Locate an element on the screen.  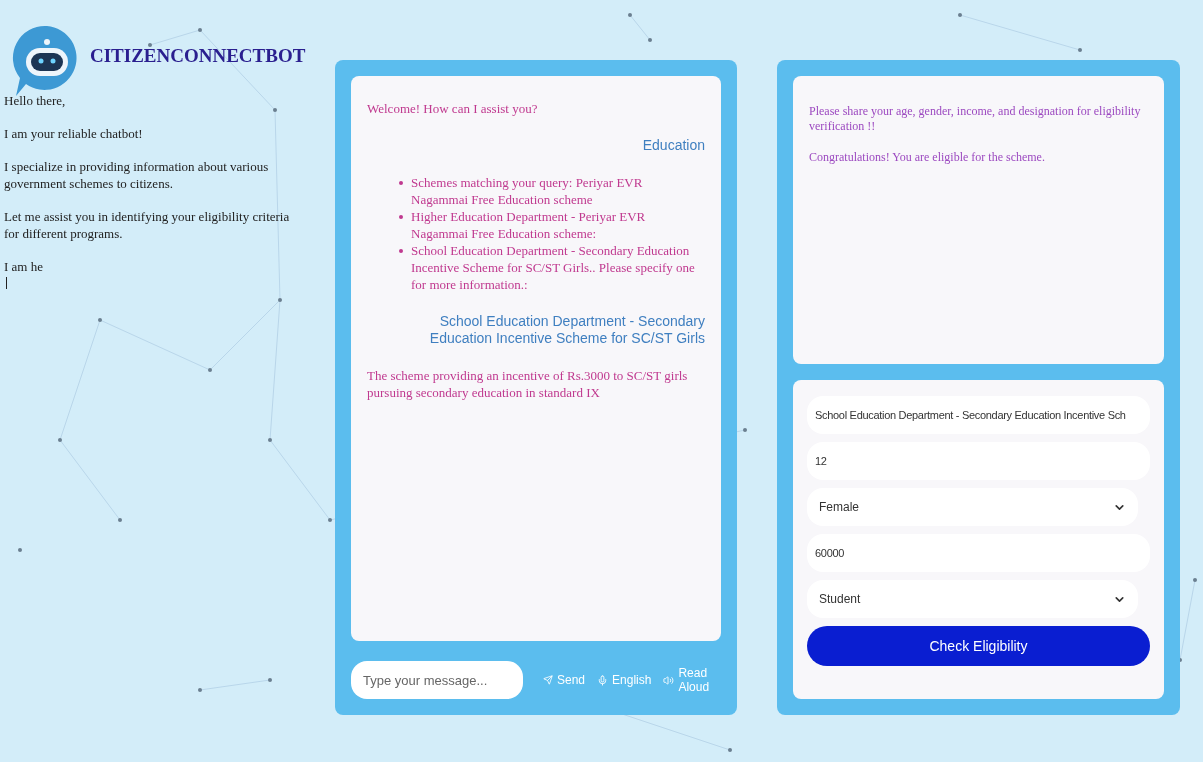
scheme-item: Schemes matching your query: Periyar EVR Nagammai Free Education scheme is located at coordinates (527, 191).